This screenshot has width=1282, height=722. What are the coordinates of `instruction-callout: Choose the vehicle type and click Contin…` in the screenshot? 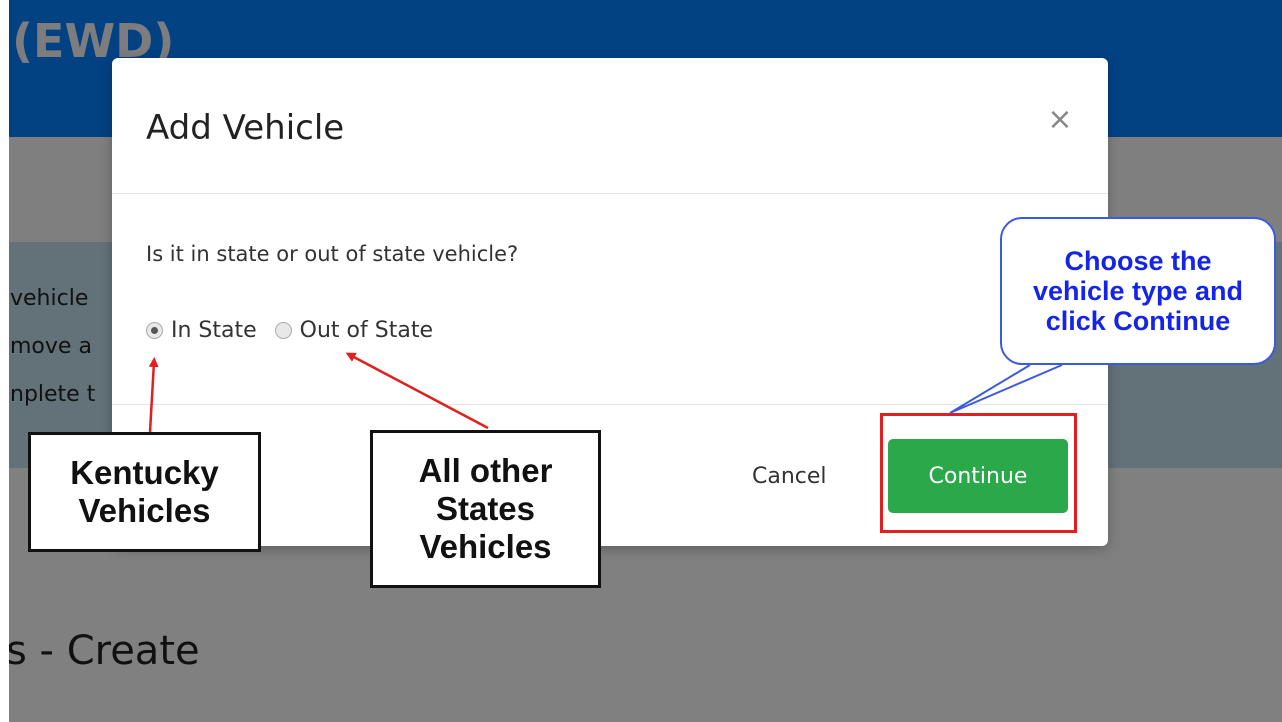 It's located at (1138, 291).